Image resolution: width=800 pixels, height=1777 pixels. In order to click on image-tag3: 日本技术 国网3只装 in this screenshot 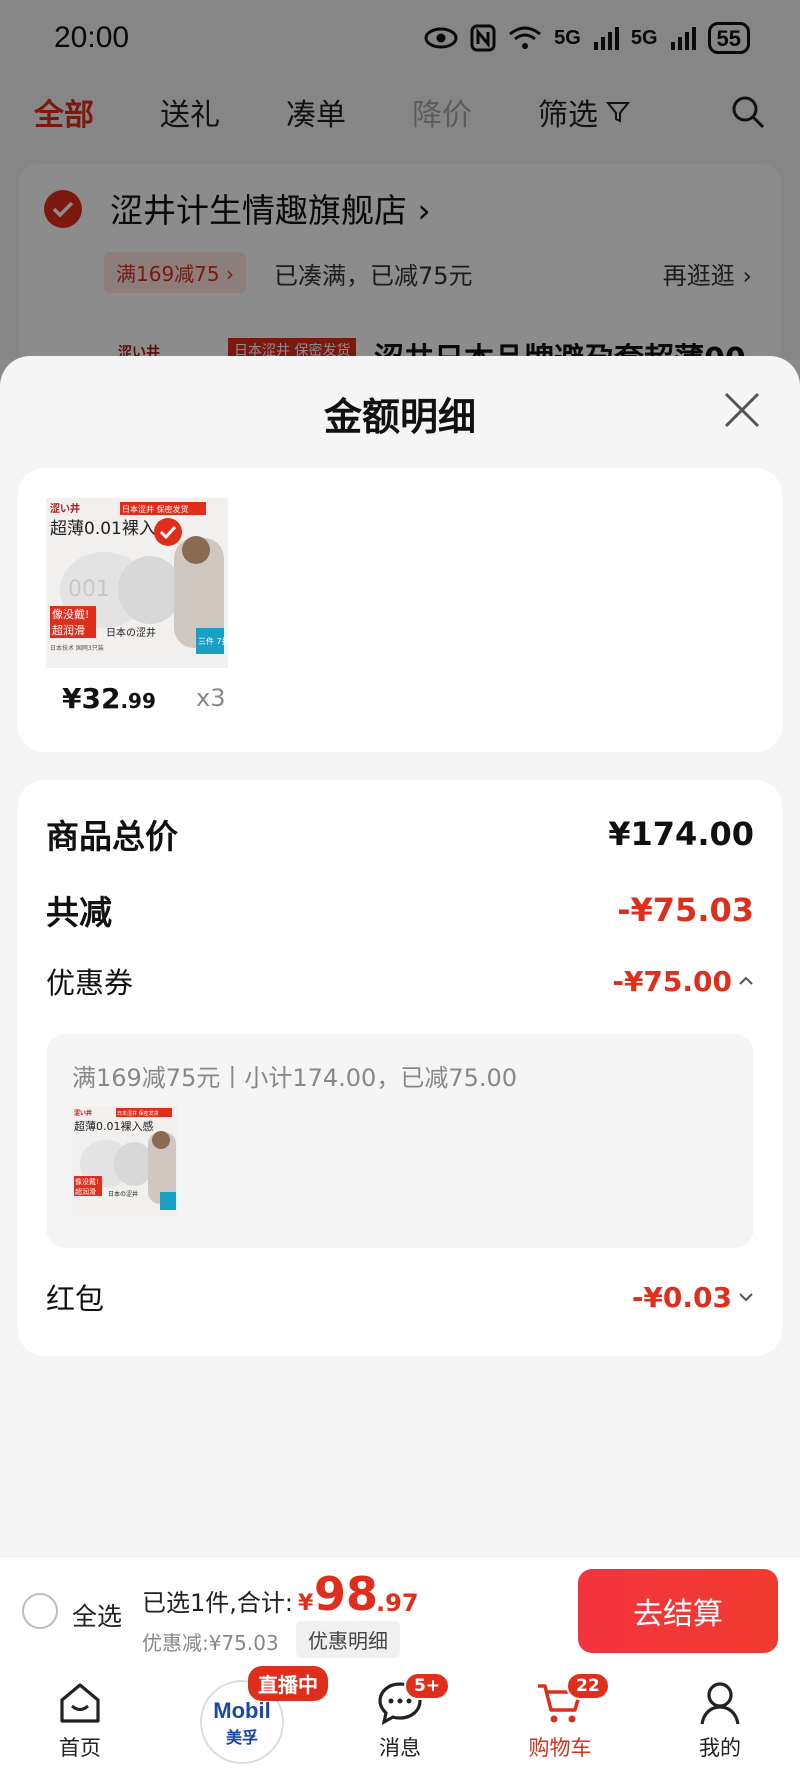, I will do `click(77, 648)`.